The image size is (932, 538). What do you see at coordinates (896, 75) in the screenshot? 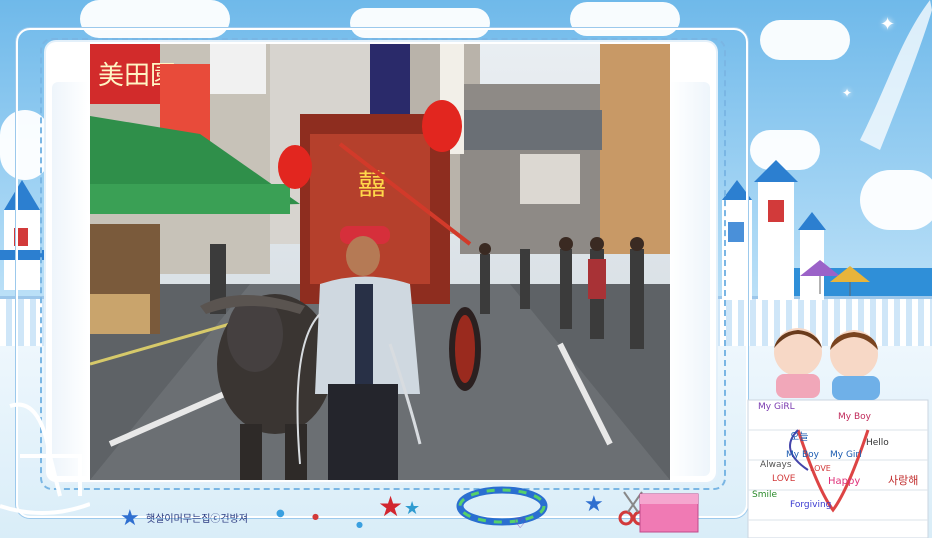
I see `glass-ribbon-icon` at bounding box center [896, 75].